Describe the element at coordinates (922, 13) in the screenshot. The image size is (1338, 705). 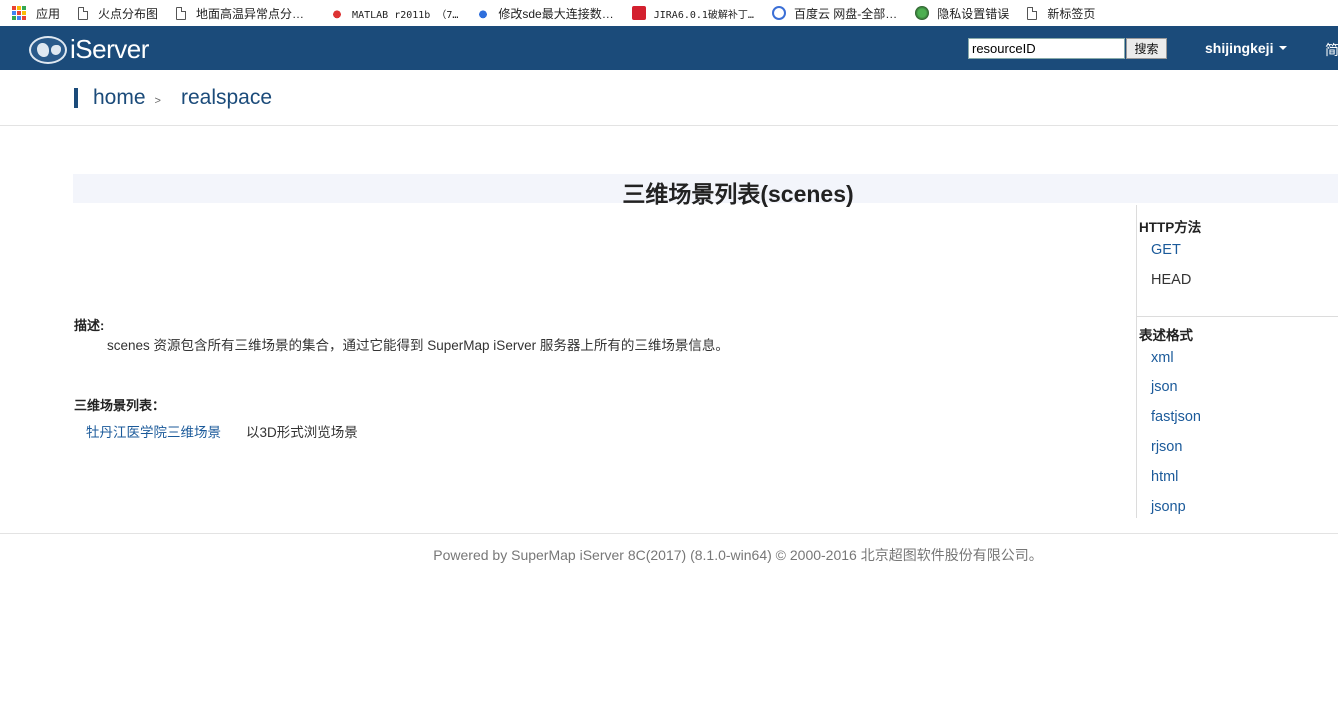
I see `globe-icon` at that location.